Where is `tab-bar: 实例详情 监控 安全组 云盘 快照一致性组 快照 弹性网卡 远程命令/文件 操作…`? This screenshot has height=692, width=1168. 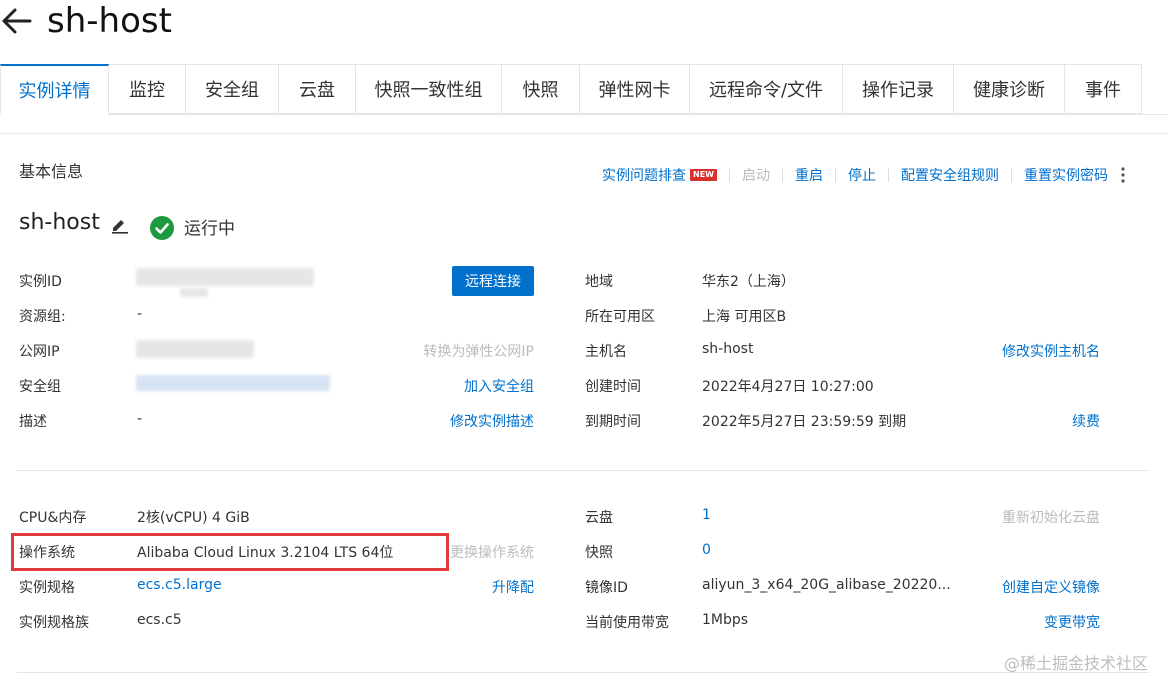 tab-bar: 实例详情 监控 安全组 云盘 快照一致性组 快照 弹性网卡 远程命令/文件 操作… is located at coordinates (571, 90).